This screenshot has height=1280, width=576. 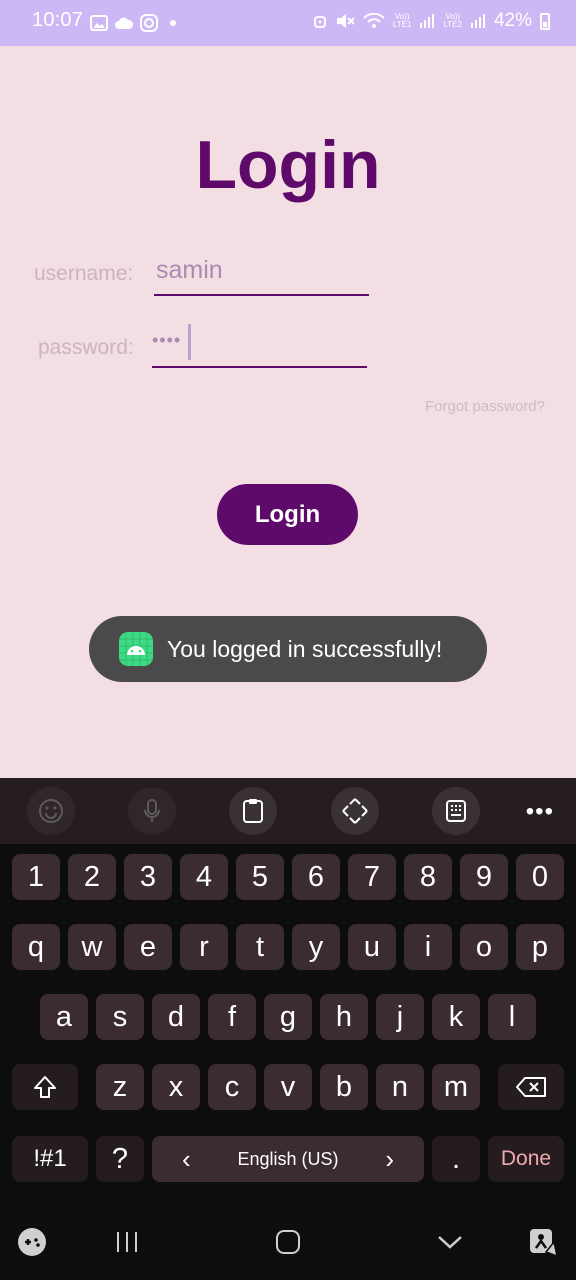 What do you see at coordinates (344, 1017) in the screenshot?
I see `key-h: h` at bounding box center [344, 1017].